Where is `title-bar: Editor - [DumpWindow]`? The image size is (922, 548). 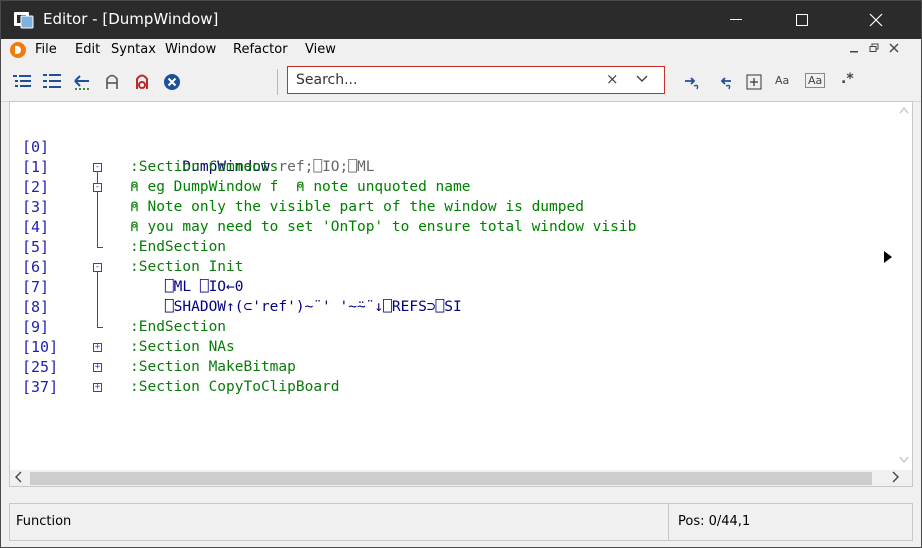
title-bar: Editor - [DumpWindow] is located at coordinates (461, 20).